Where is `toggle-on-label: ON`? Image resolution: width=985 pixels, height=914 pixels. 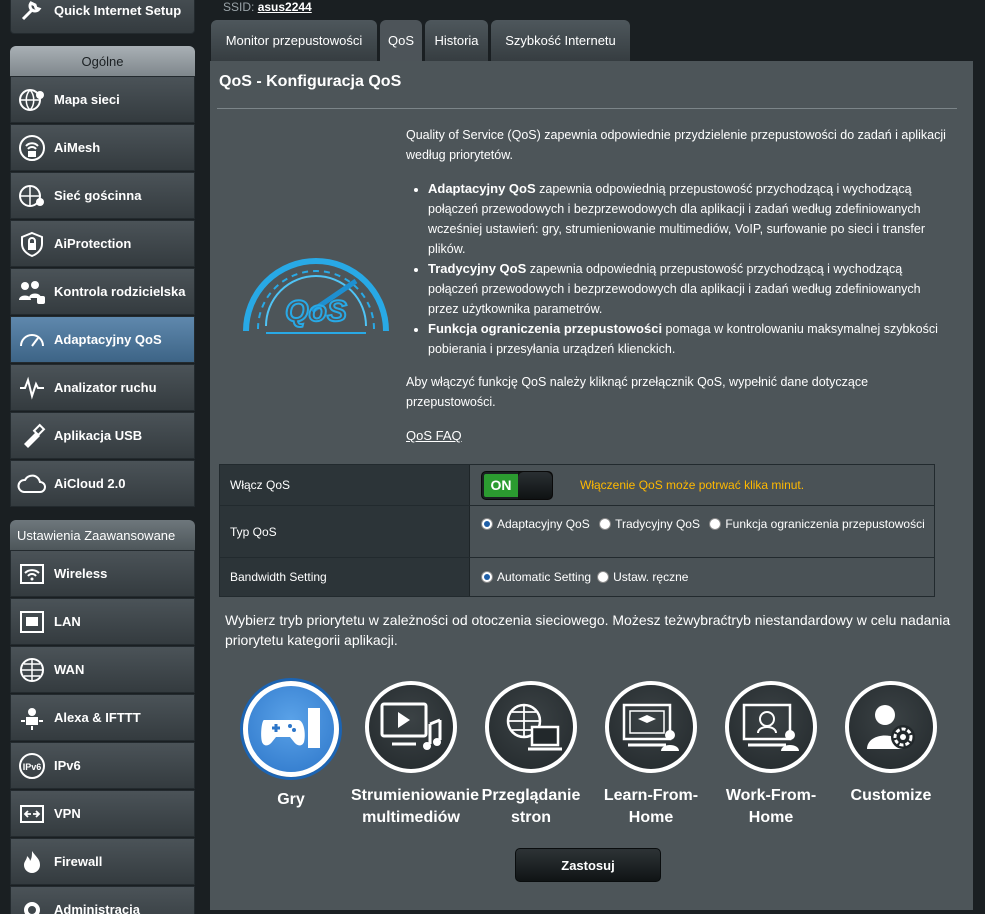 toggle-on-label: ON is located at coordinates (500, 485).